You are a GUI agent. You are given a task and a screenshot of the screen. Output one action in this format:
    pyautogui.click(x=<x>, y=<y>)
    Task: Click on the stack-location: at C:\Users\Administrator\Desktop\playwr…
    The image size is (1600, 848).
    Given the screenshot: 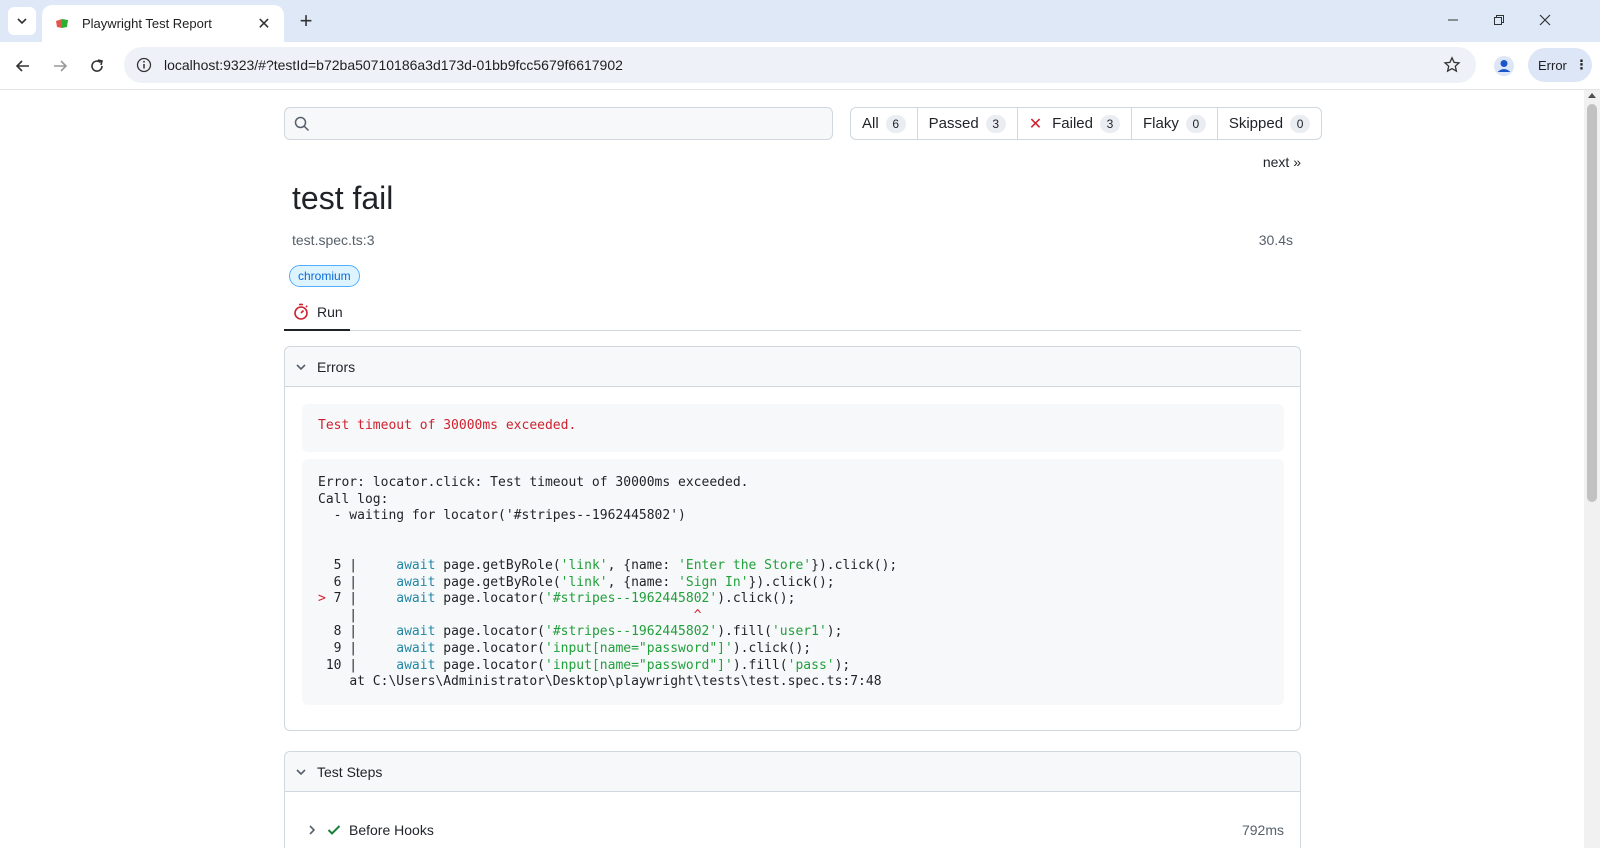 What is the action you would take?
    pyautogui.click(x=615, y=682)
    